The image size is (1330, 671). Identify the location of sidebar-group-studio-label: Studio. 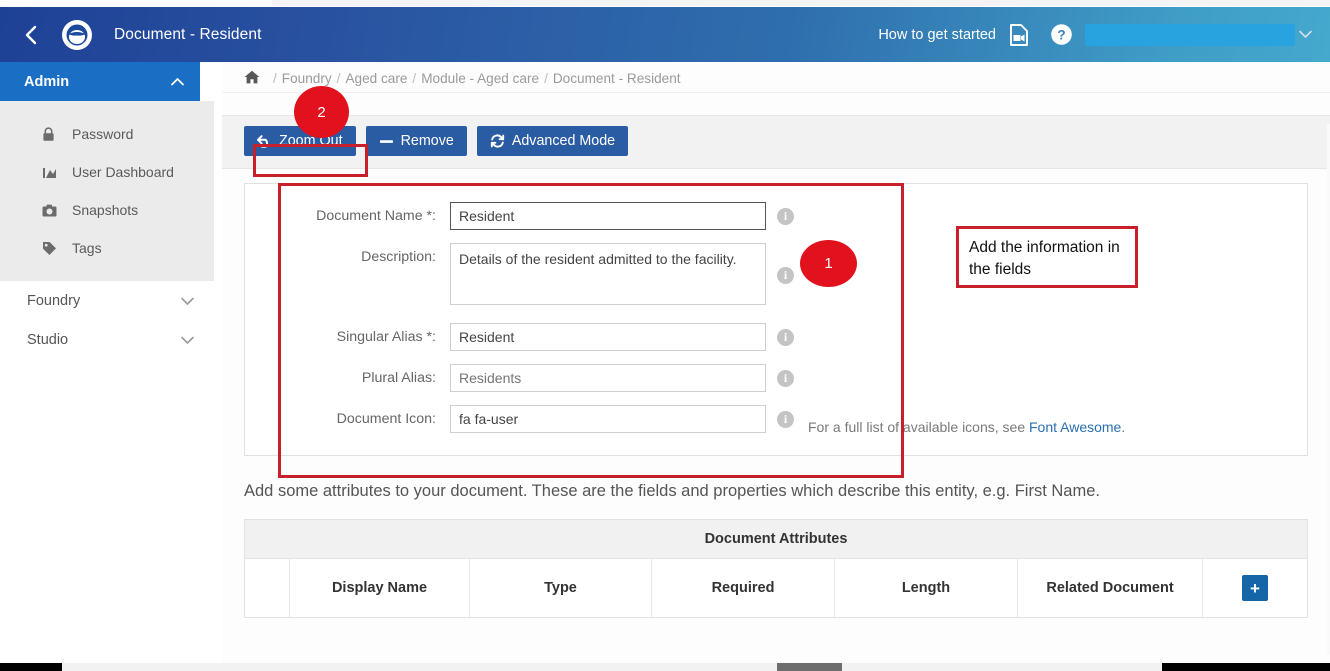
(48, 339).